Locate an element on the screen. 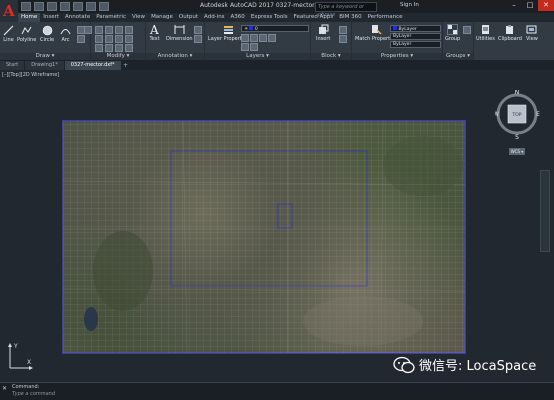 This screenshot has height=400, width=554. tab-bim-360: BIM 360 is located at coordinates (350, 17).